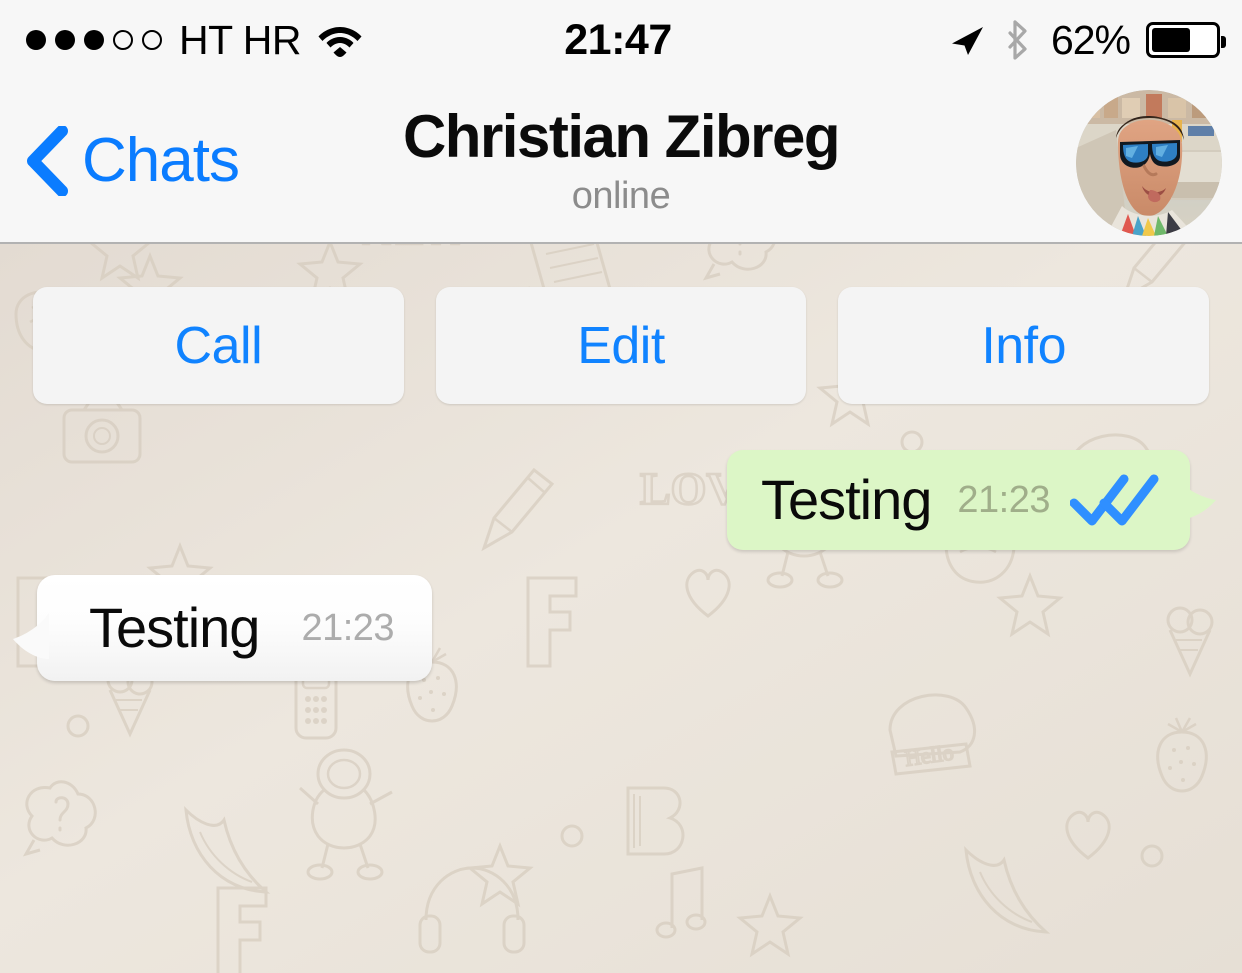  I want to click on message-bubble-outgoing: Testing 21:23, so click(971, 500).